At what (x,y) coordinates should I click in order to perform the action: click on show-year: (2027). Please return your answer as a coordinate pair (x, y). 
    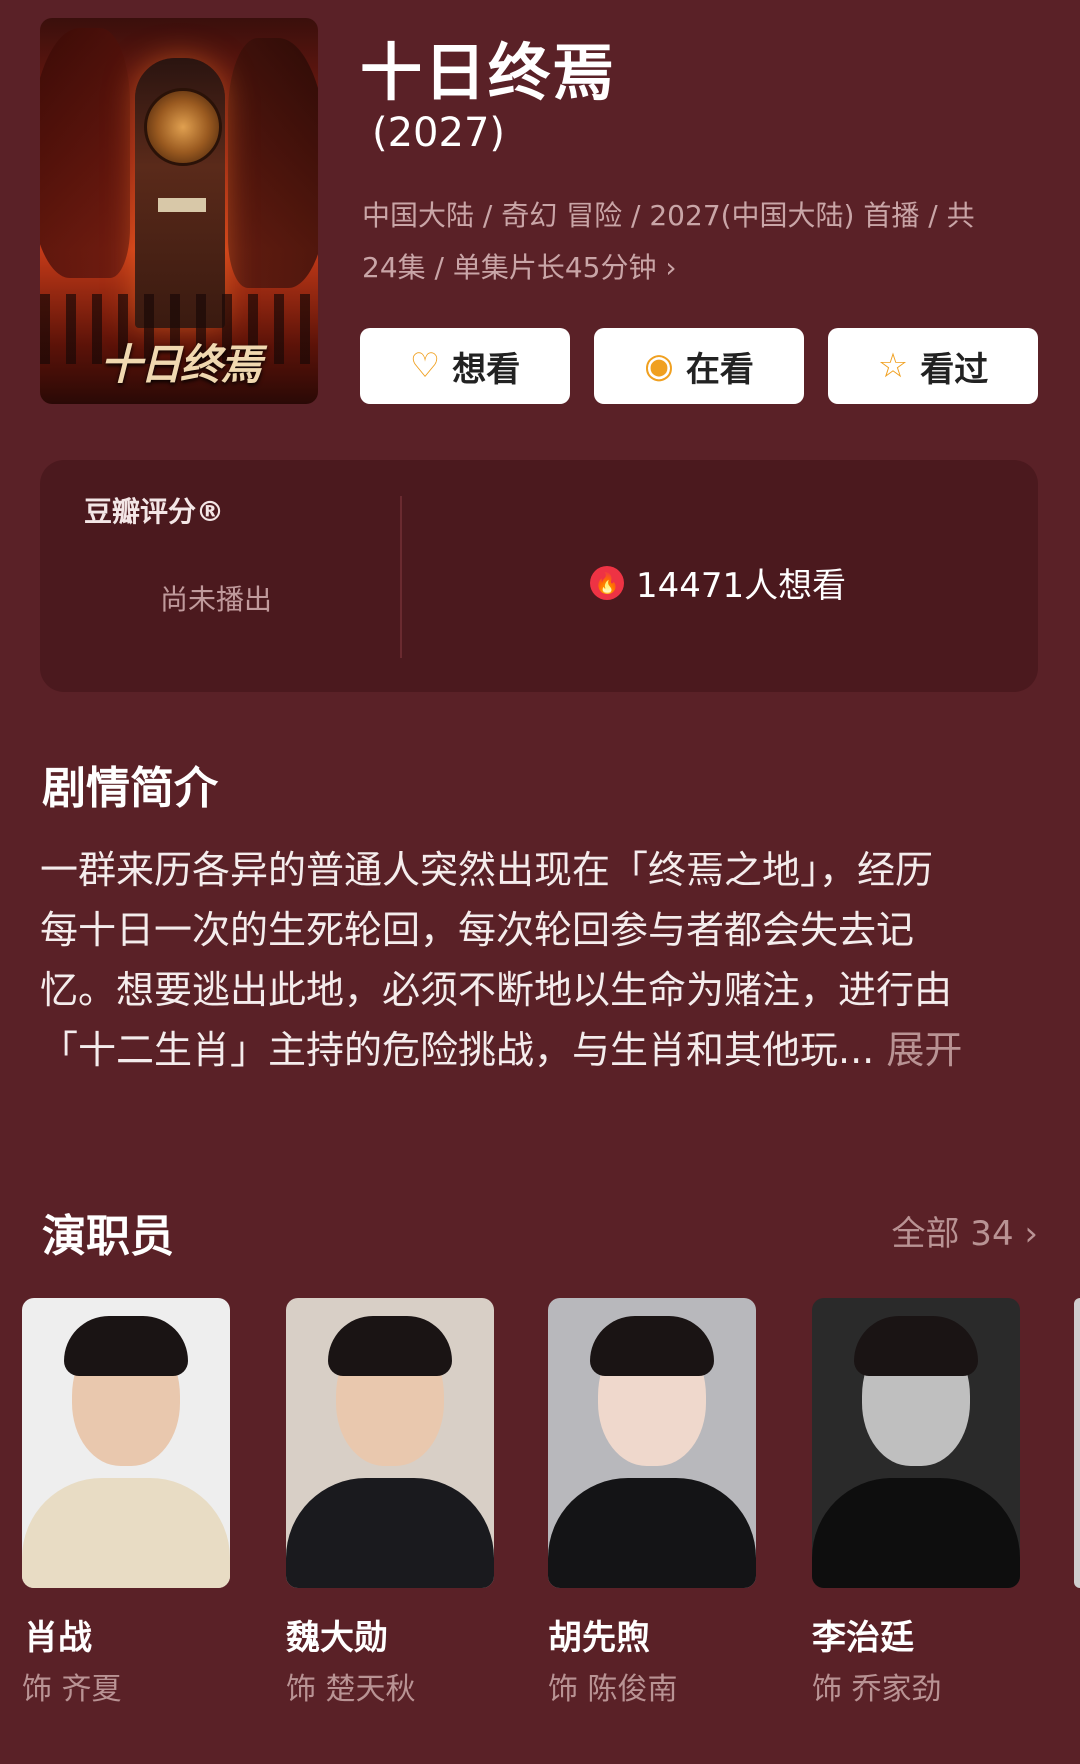
    Looking at the image, I should click on (439, 133).